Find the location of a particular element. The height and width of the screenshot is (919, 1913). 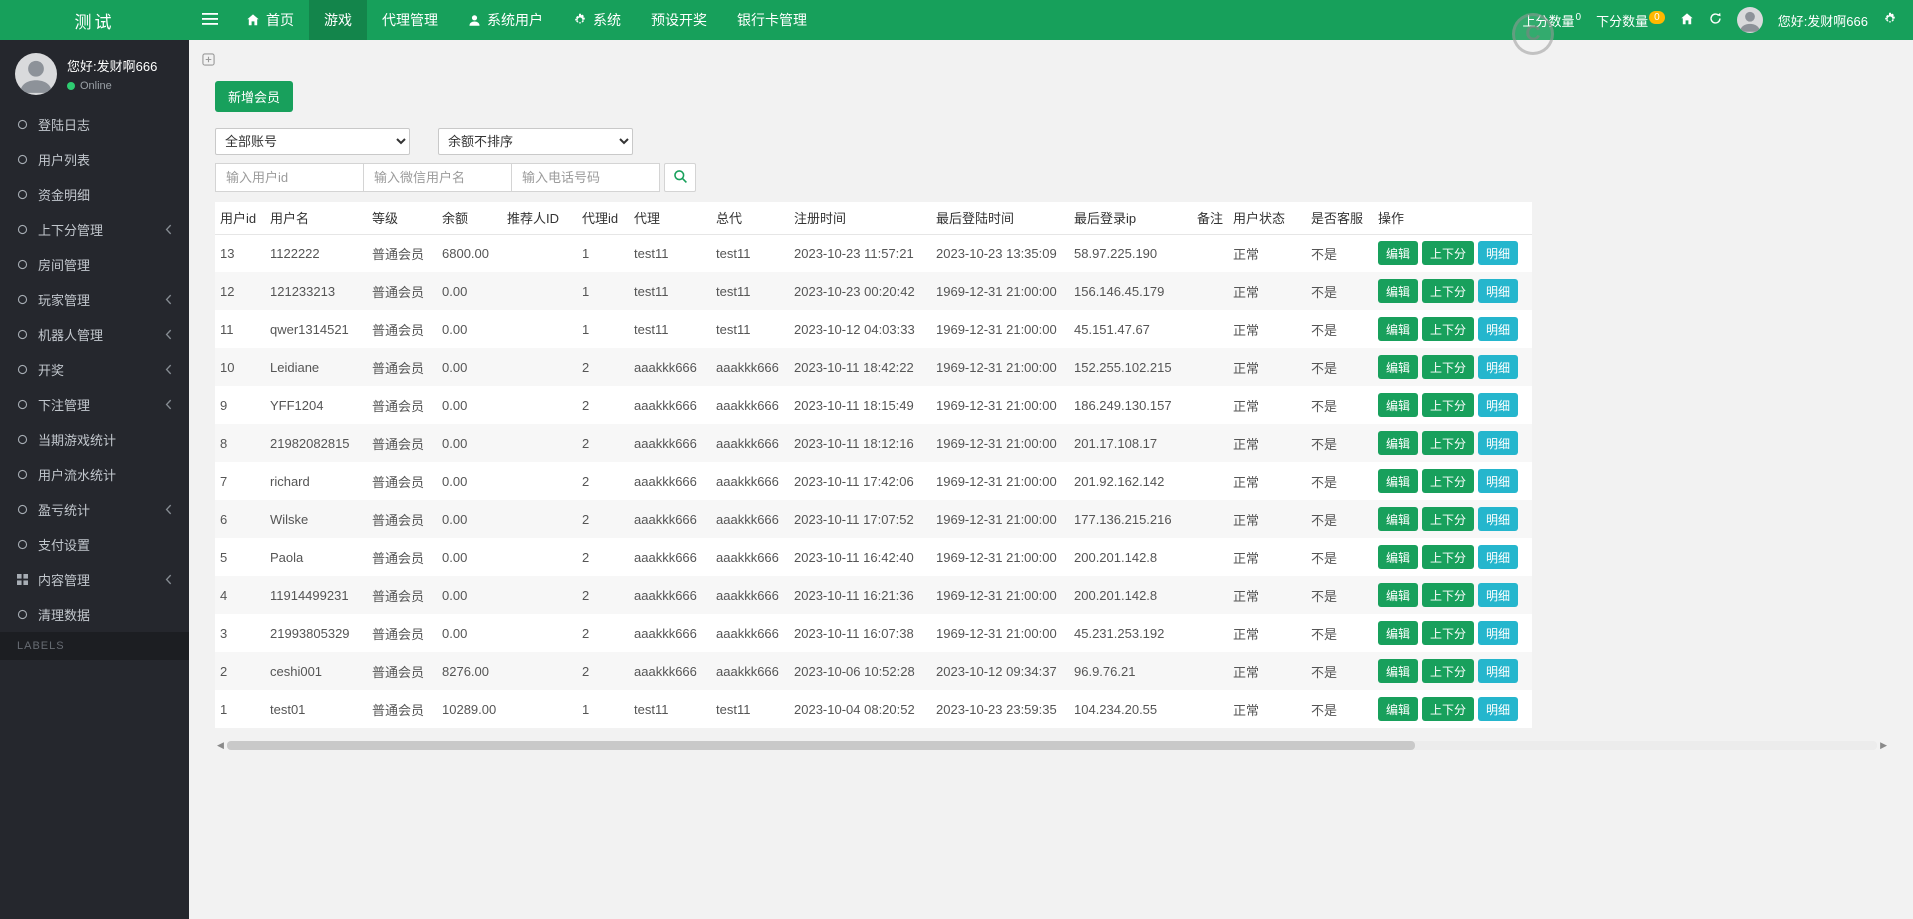

sidebar-item-4: 房间管理 is located at coordinates (94, 264).